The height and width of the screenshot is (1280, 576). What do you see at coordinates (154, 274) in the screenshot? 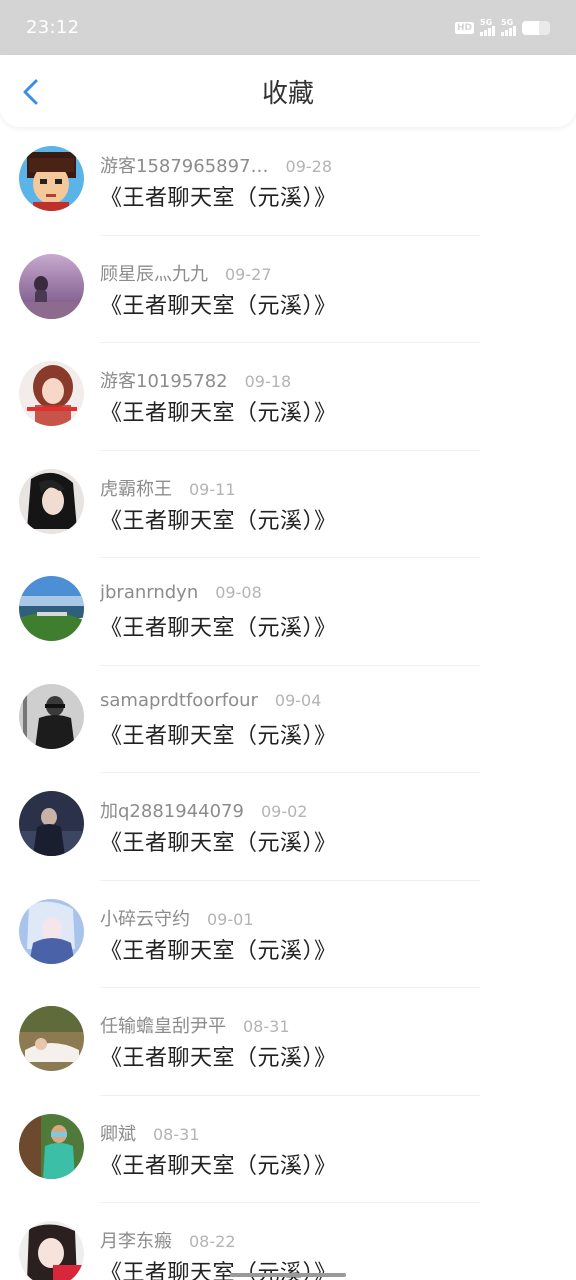
I see `username: 顾星辰灬九九` at bounding box center [154, 274].